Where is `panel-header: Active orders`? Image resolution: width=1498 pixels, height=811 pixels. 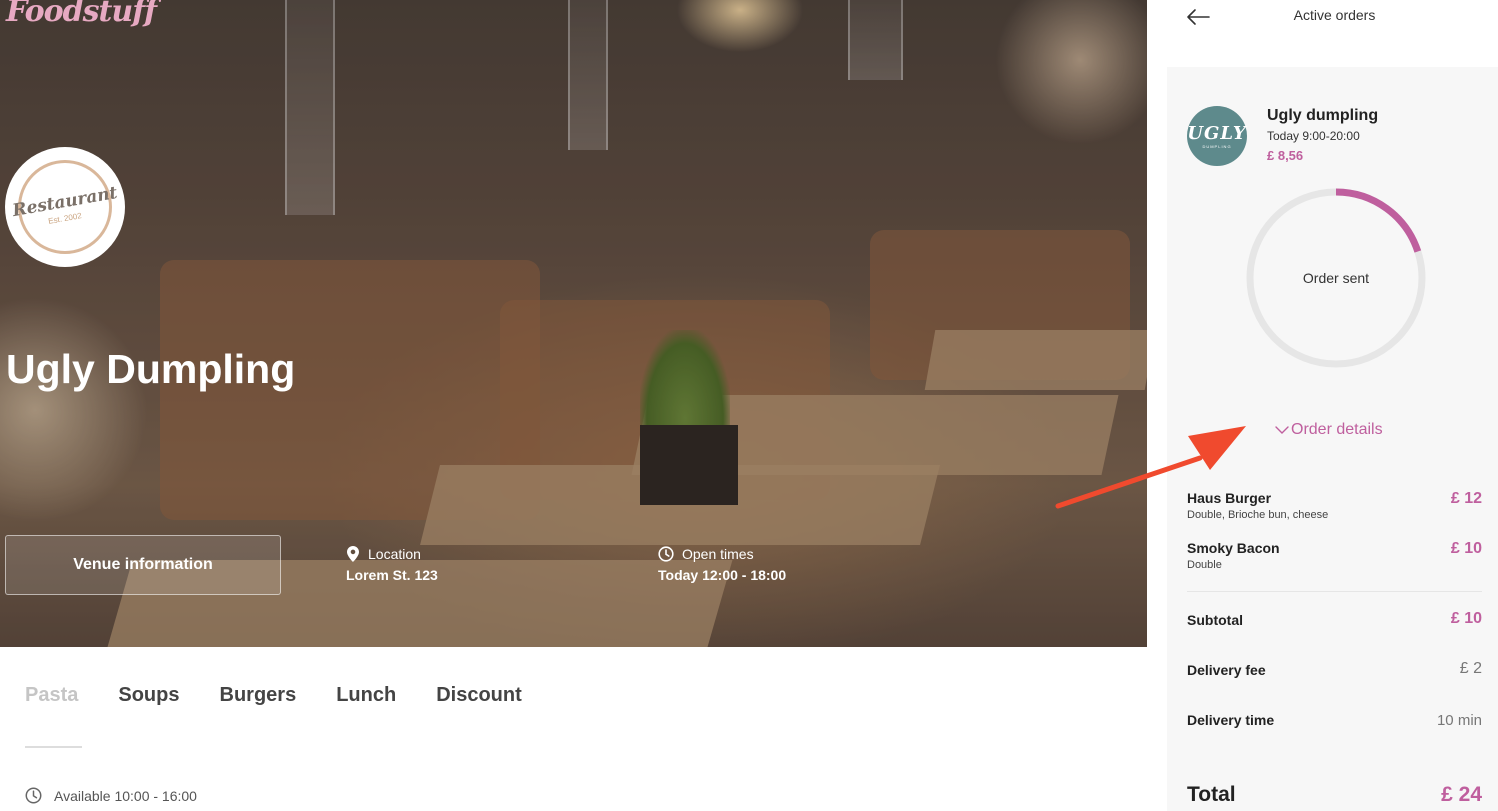 panel-header: Active orders is located at coordinates (1322, 19).